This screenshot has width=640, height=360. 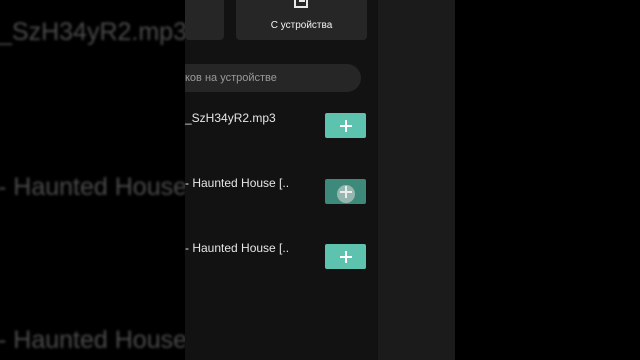 I want to click on background-title-2: - Haunted House, so click(x=94, y=187).